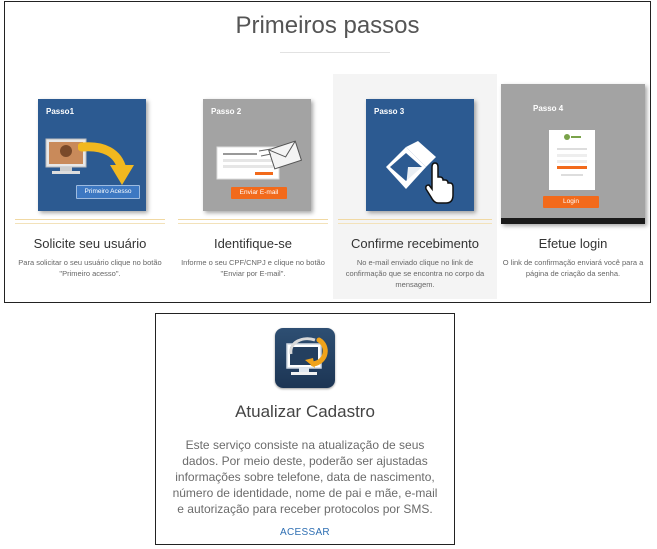 This screenshot has height=549, width=657. Describe the element at coordinates (305, 358) in the screenshot. I see `monitor-refresh-icon` at that location.